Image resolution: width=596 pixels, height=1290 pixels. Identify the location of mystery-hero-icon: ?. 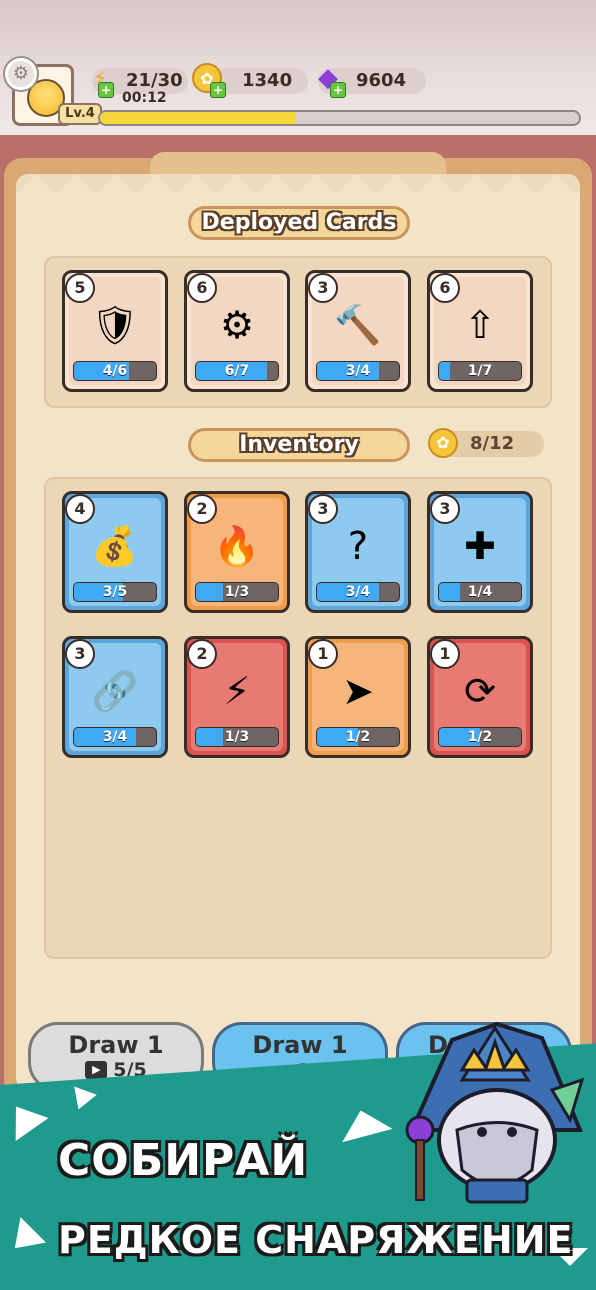
(358, 546).